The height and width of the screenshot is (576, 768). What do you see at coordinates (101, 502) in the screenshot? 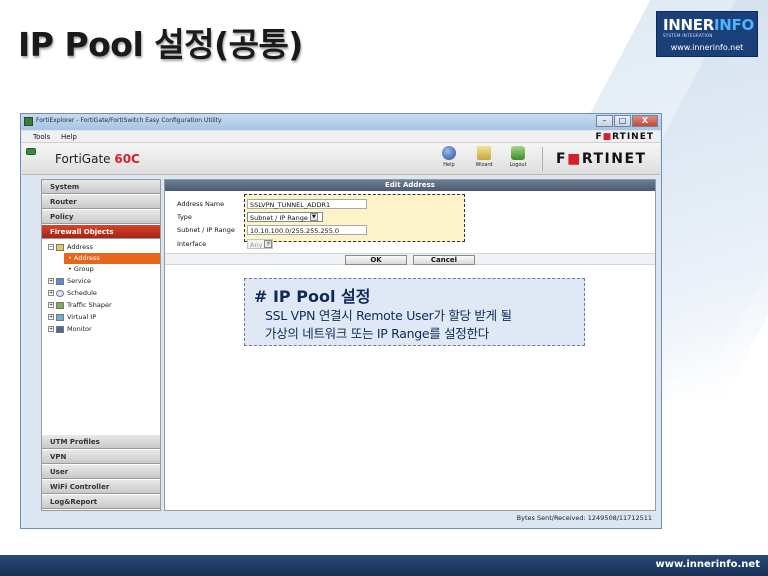
I see `nav-log-report: Log&Report` at bounding box center [101, 502].